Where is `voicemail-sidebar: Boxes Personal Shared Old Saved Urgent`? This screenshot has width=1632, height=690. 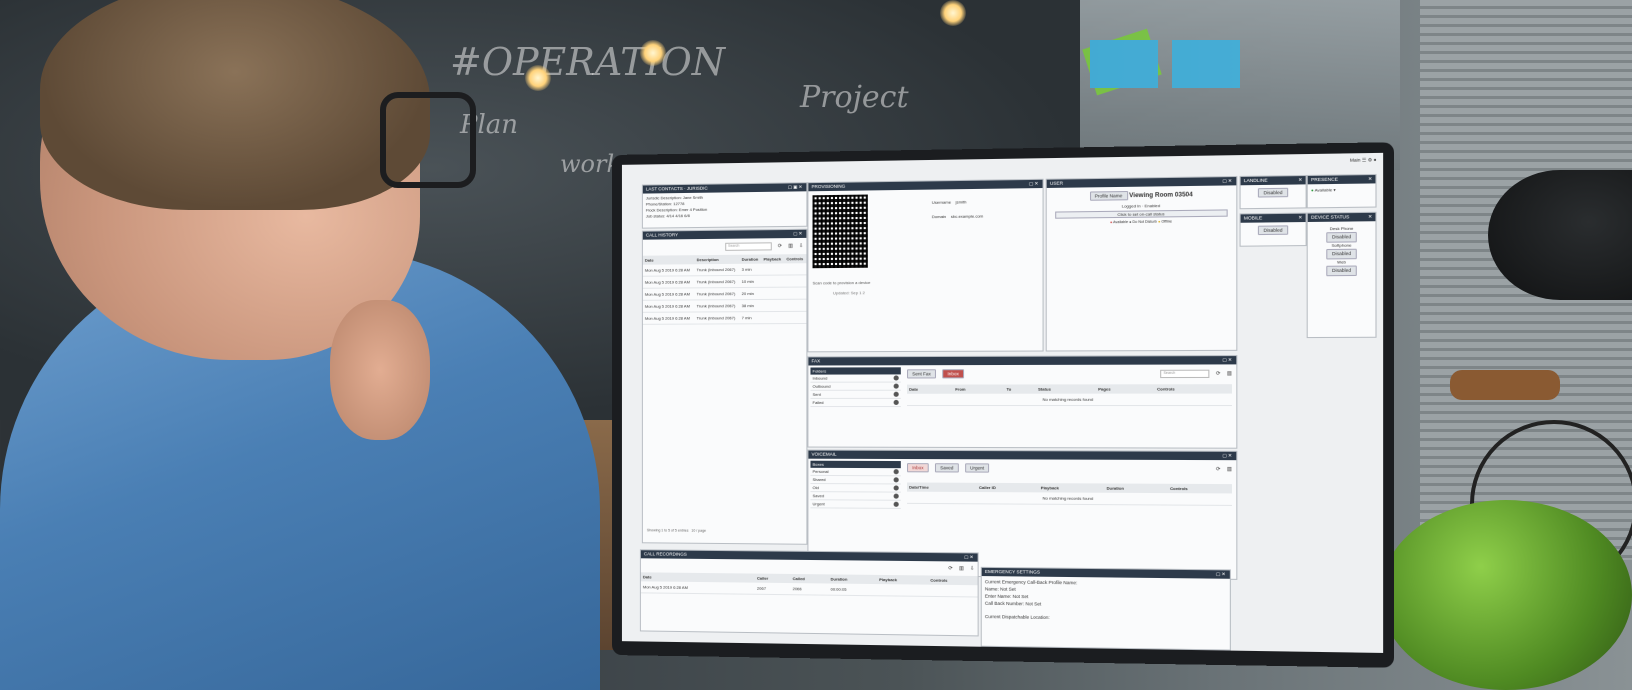 voicemail-sidebar: Boxes Personal Shared Old Saved Urgent is located at coordinates (855, 484).